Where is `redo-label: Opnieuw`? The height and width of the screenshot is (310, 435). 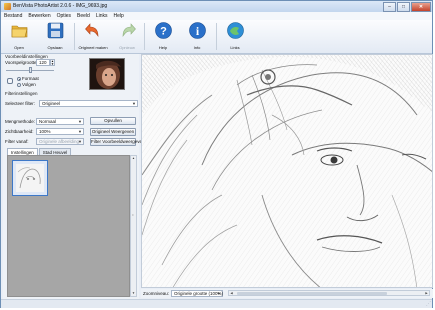 redo-label: Opnieuw is located at coordinates (127, 47).